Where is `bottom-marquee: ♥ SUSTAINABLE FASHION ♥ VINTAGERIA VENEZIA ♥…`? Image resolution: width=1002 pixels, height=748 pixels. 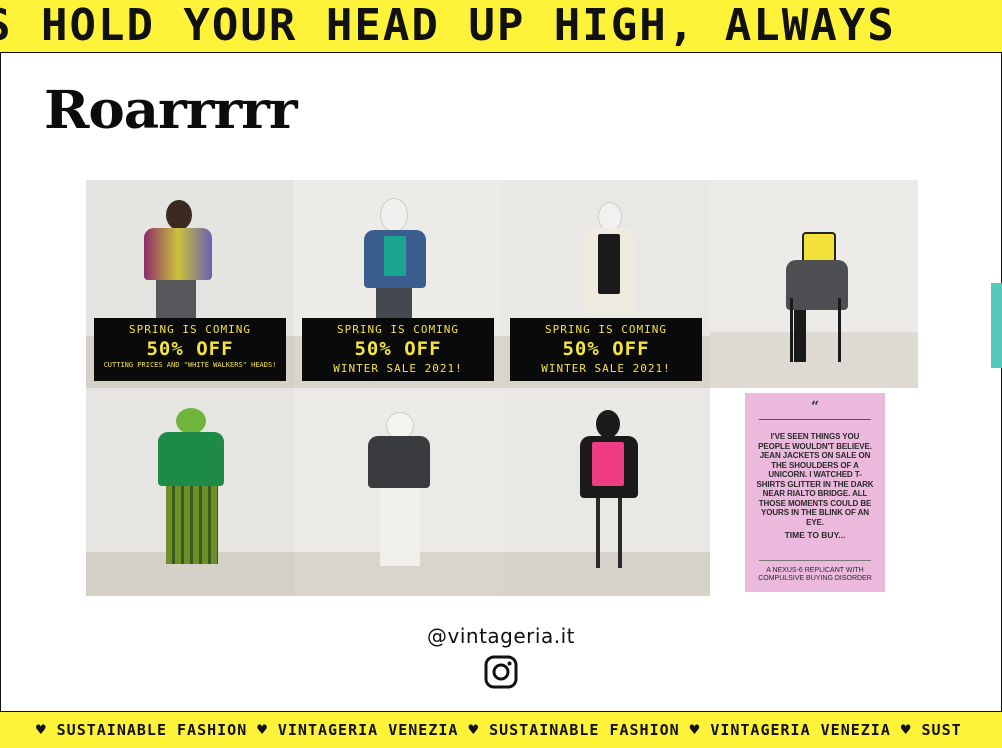 bottom-marquee: ♥ SUSTAINABLE FASHION ♥ VINTAGERIA VENEZIA ♥… is located at coordinates (501, 729).